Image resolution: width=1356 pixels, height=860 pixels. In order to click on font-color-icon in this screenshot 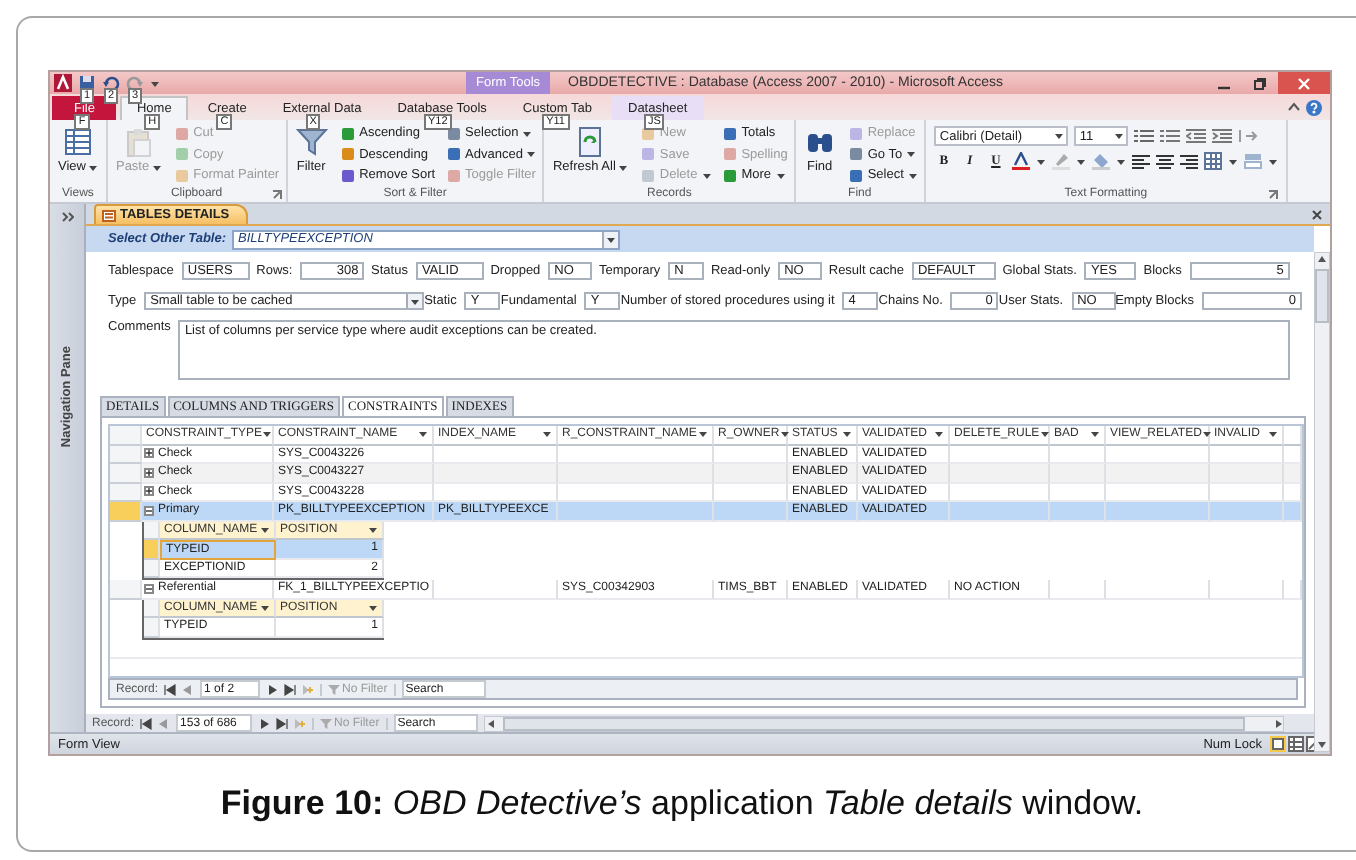, I will do `click(1020, 161)`.